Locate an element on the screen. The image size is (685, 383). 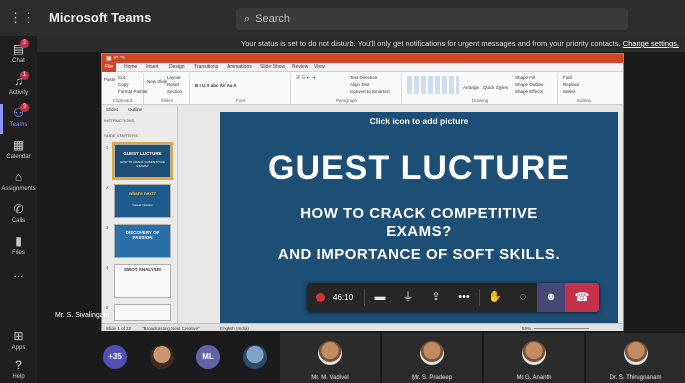
rail-item-teams: ⚇ 3 Teams is located at coordinates (18, 119).